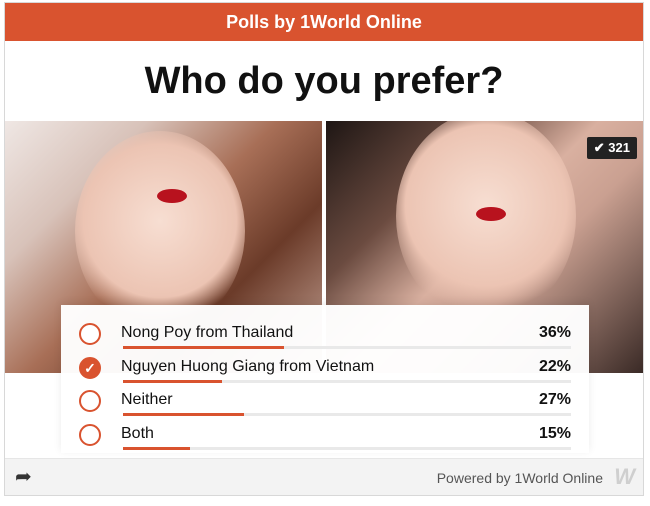  What do you see at coordinates (137, 433) in the screenshot?
I see `option-label: Both` at bounding box center [137, 433].